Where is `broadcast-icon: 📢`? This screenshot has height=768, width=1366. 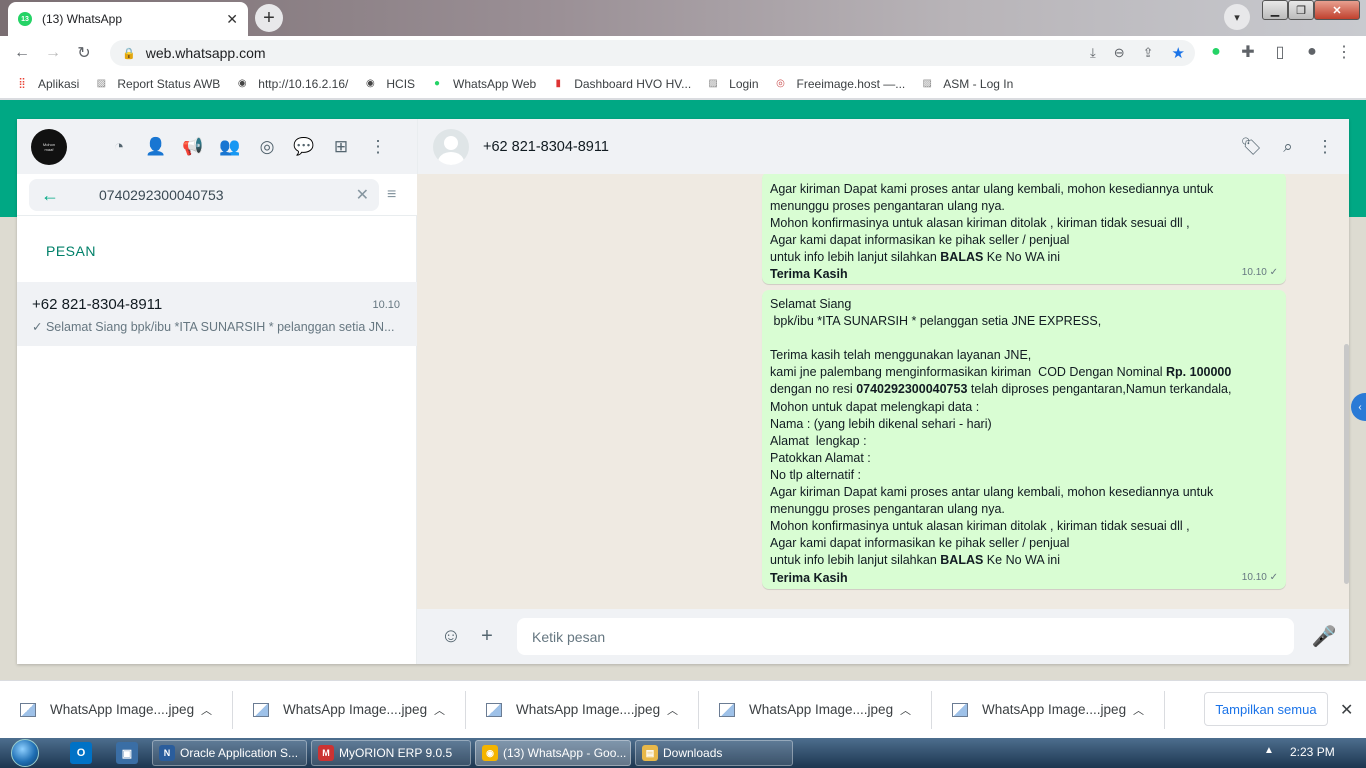
broadcast-icon: 📢 is located at coordinates (193, 147).